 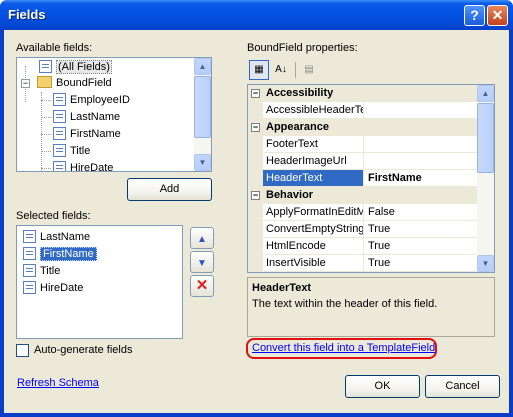 I want to click on arrow-down-icon: ▼, so click(x=202, y=263).